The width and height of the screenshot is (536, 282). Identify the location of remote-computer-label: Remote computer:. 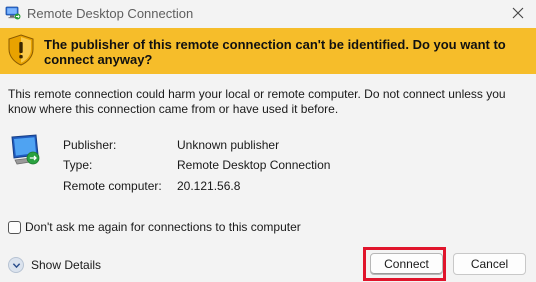
(112, 186).